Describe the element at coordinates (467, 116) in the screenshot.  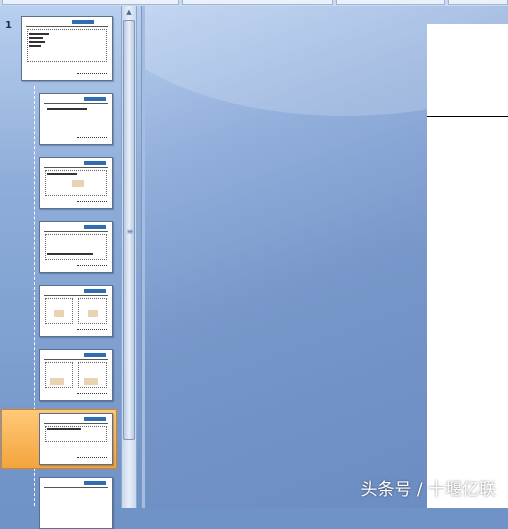
I see `slide-header-line` at that location.